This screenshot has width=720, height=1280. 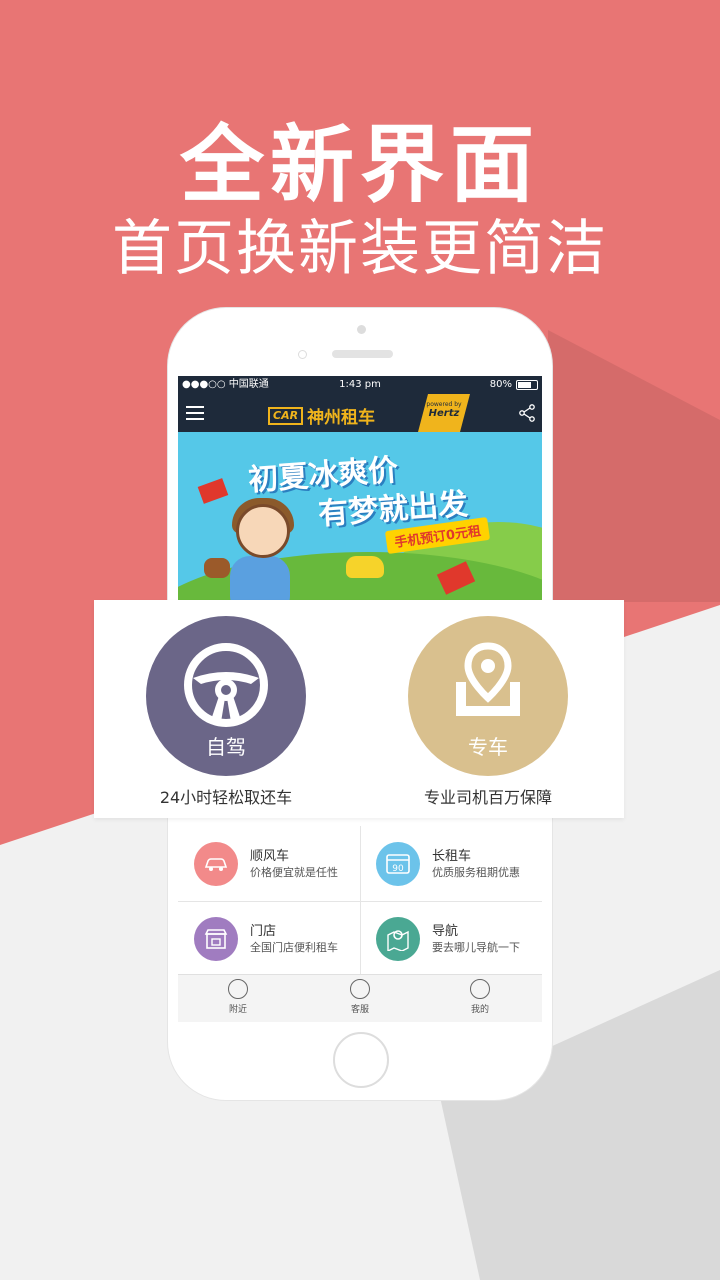 What do you see at coordinates (452, 856) in the screenshot?
I see `service-title: 长租车` at bounding box center [452, 856].